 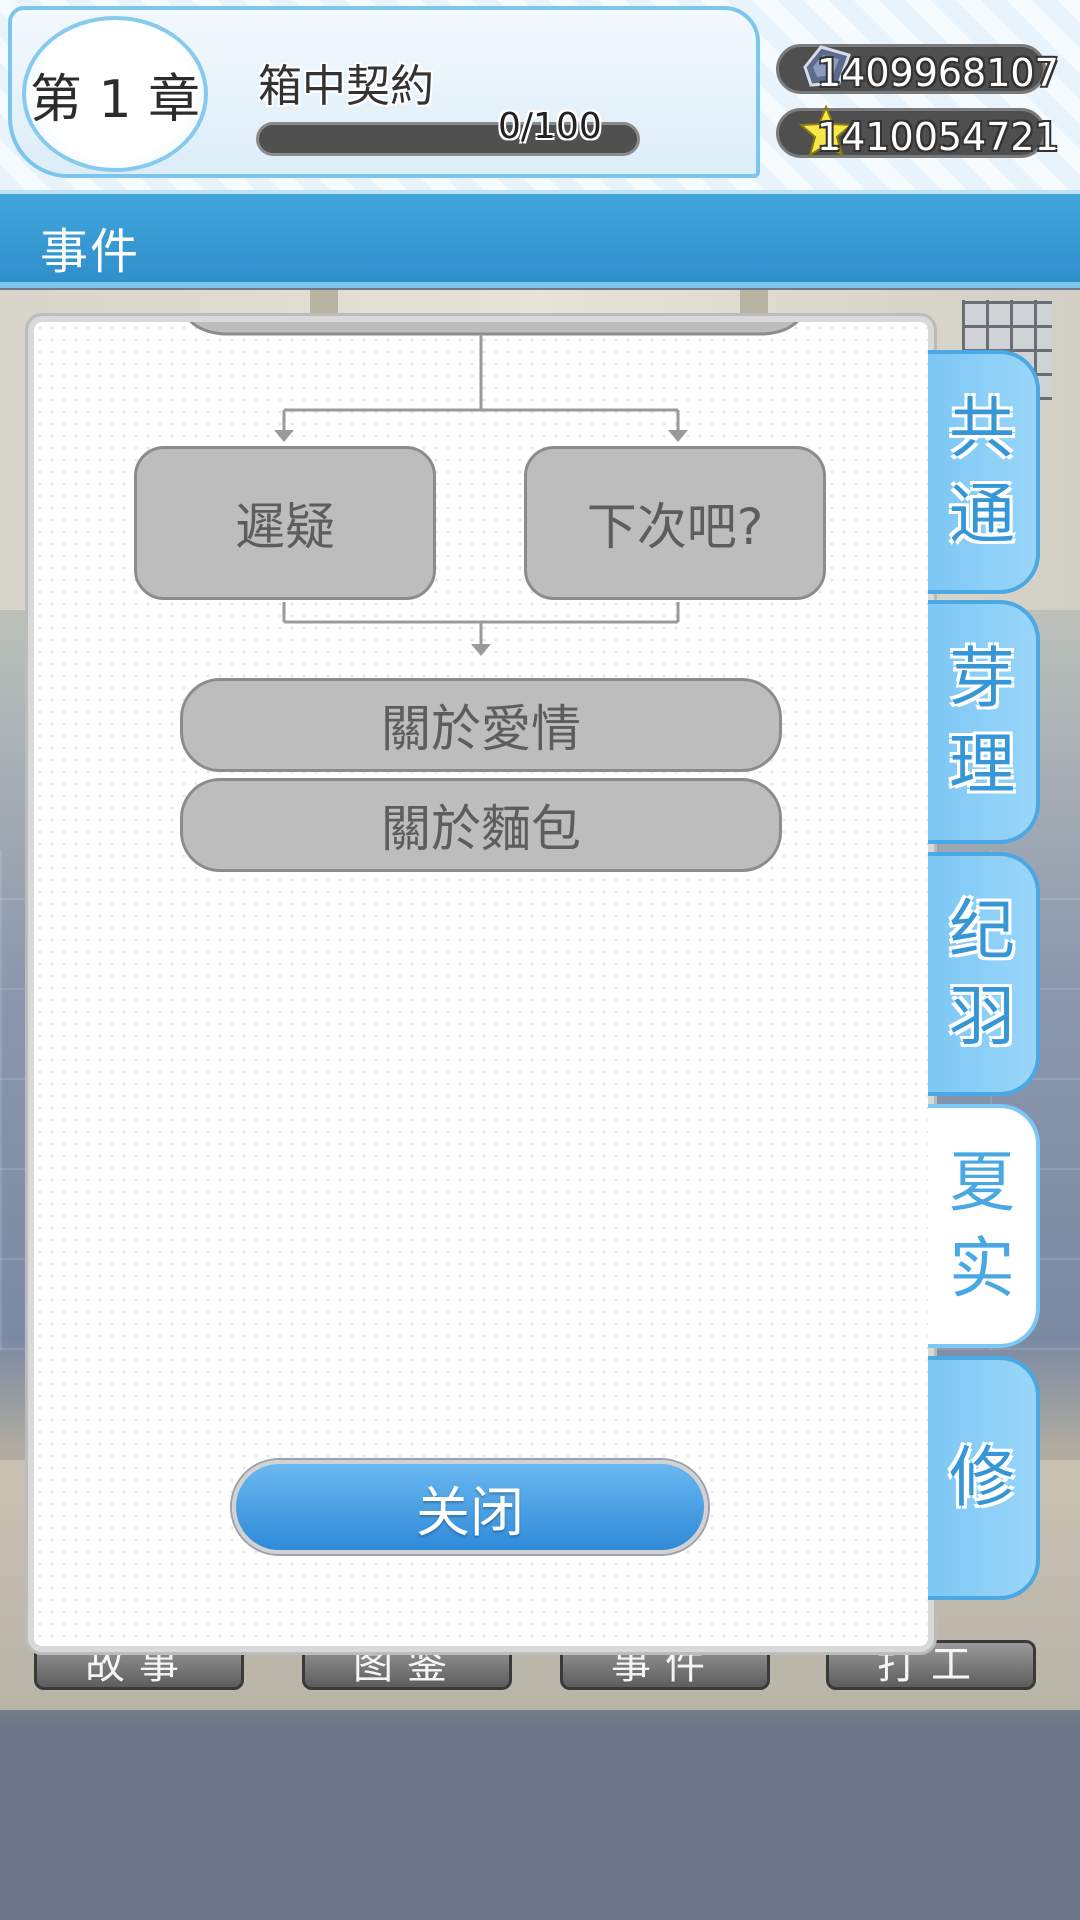 What do you see at coordinates (540, 239) in the screenshot?
I see `section-bar: 事件` at bounding box center [540, 239].